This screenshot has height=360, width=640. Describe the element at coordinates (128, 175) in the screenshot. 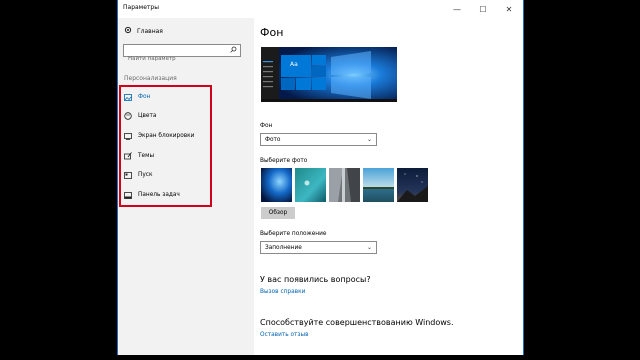

I see `start-icon` at that location.